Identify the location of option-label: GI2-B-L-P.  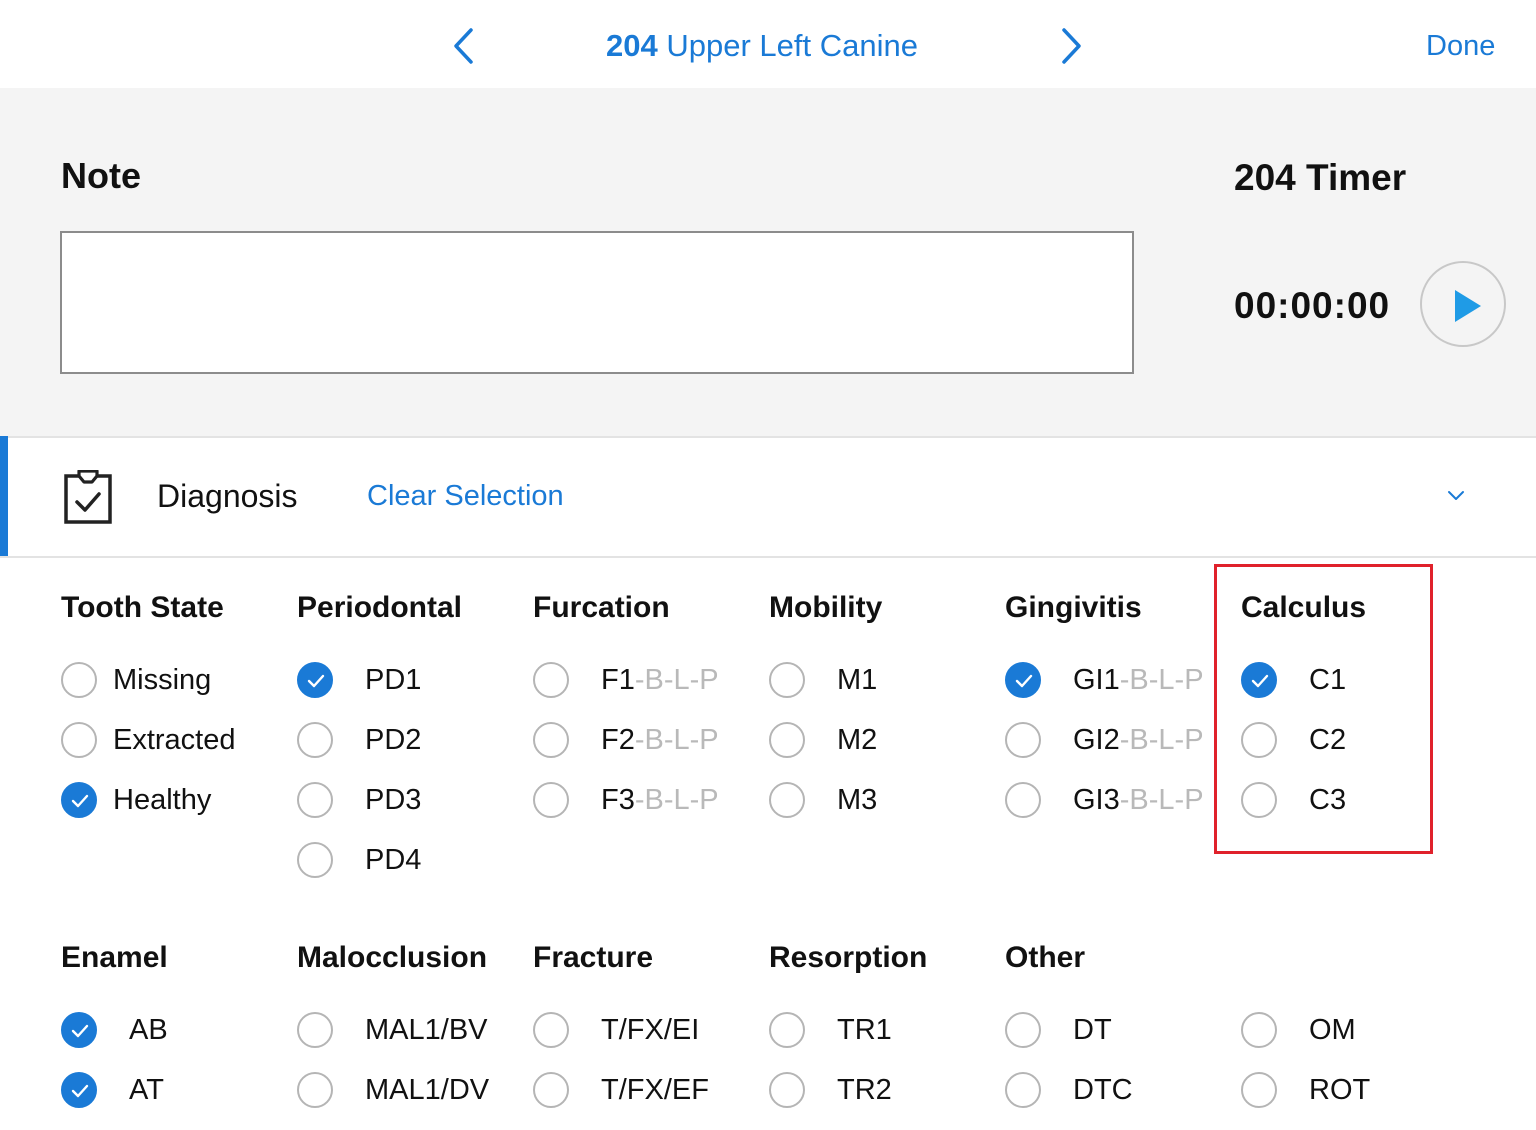
(1138, 740).